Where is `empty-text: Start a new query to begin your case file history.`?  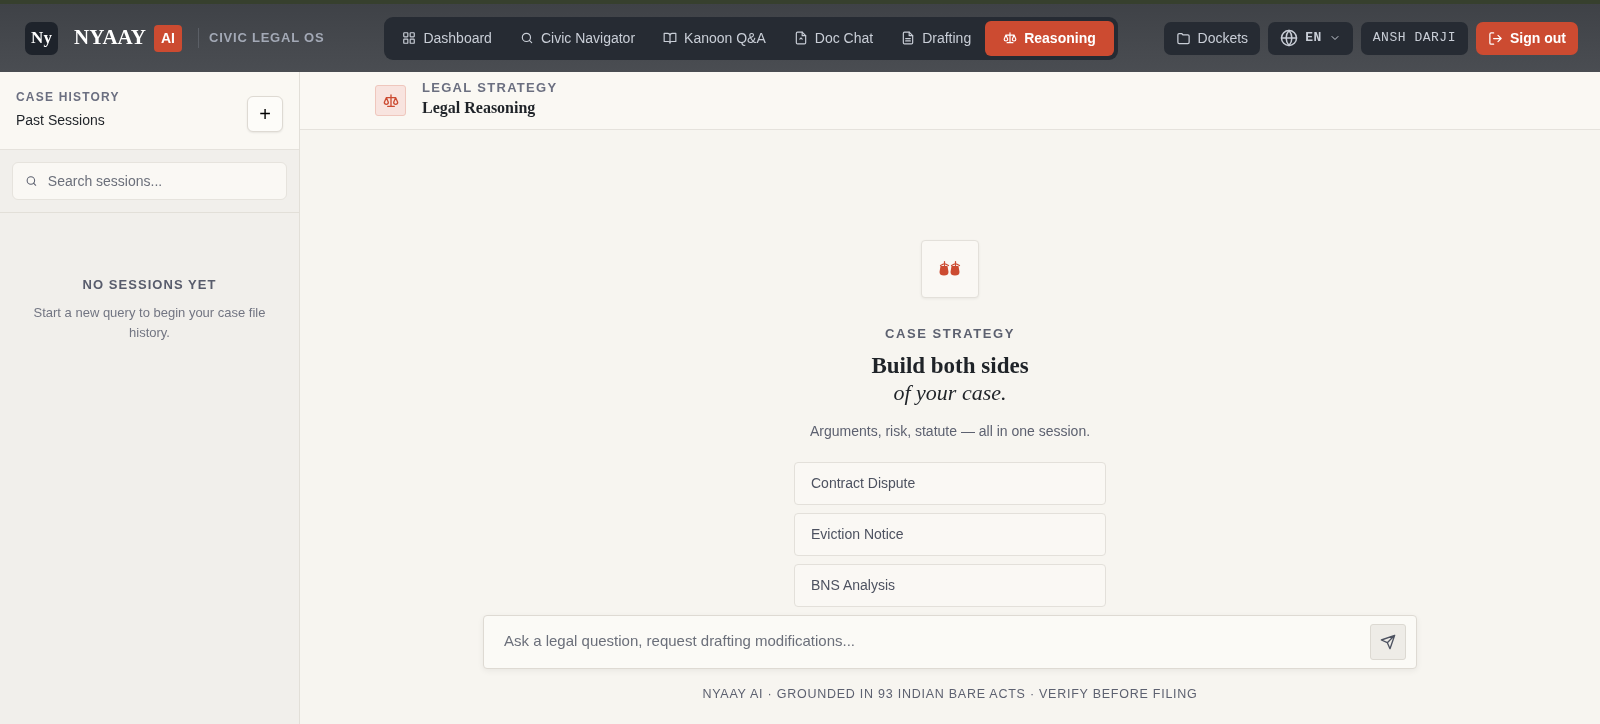
empty-text: Start a new query to begin your case file history. is located at coordinates (149, 322).